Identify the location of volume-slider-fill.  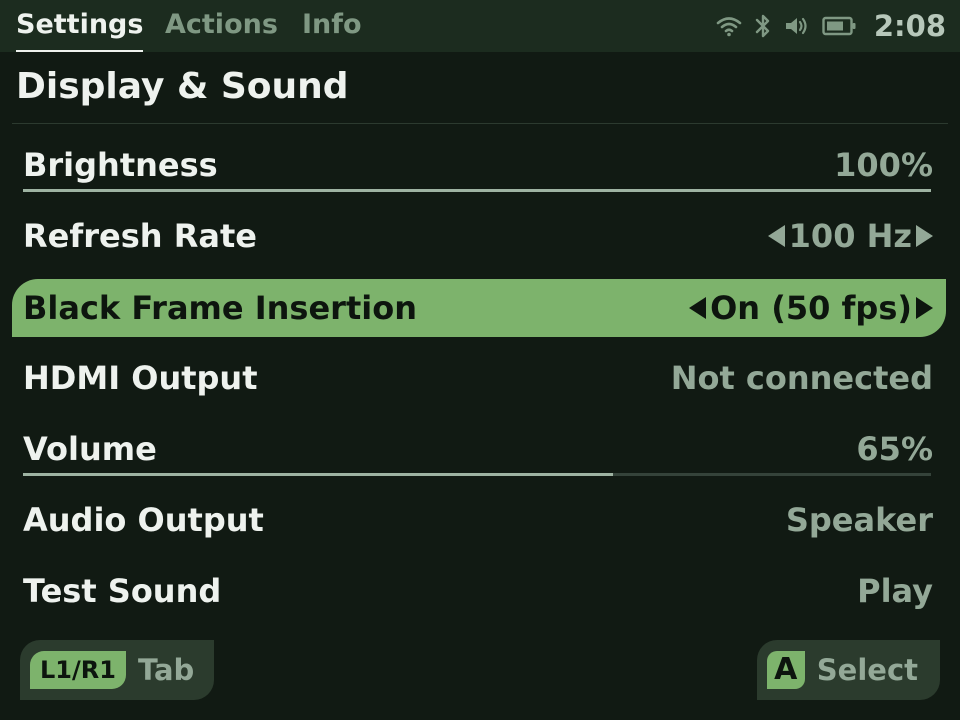
(318, 474).